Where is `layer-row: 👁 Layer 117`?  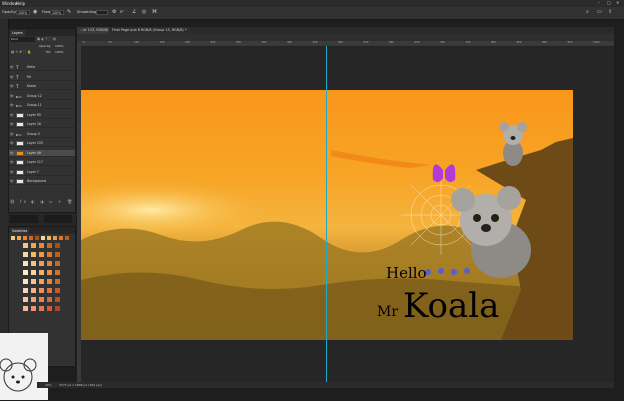
layer-row: 👁 Layer 117 is located at coordinates (42, 162).